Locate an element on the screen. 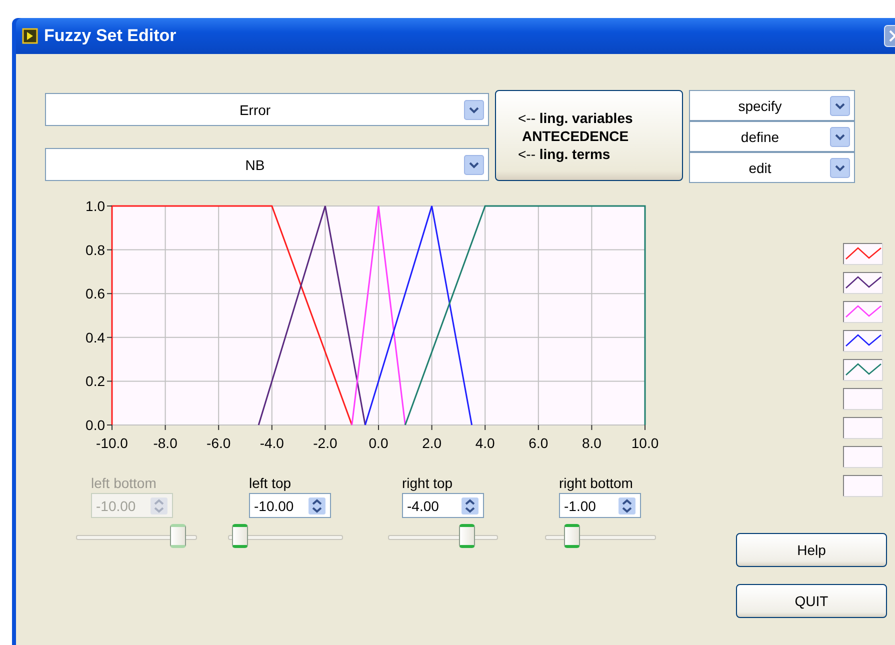 This screenshot has width=895, height=645. app-icon is located at coordinates (30, 36).